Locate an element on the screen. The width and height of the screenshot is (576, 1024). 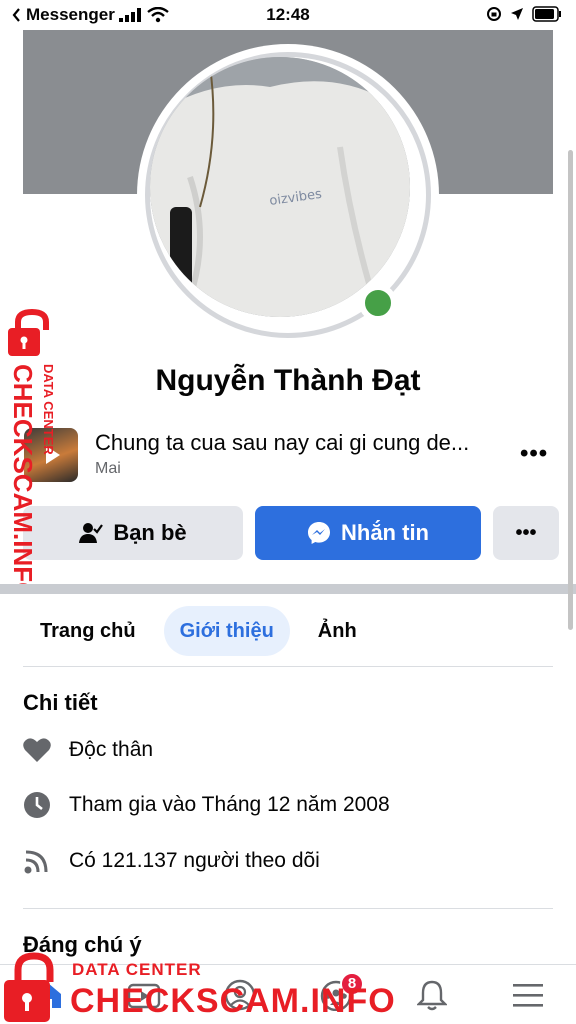
home-icon is located at coordinates (48, 995).